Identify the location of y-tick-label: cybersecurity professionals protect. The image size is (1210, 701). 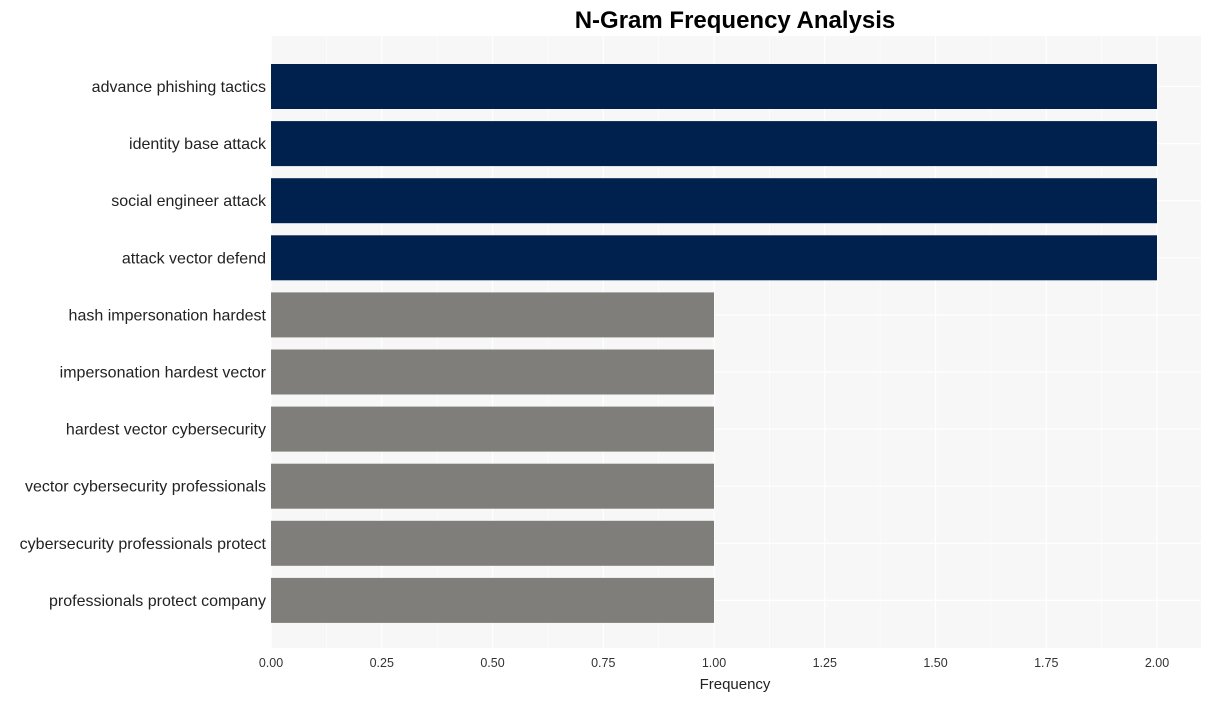
(143, 544).